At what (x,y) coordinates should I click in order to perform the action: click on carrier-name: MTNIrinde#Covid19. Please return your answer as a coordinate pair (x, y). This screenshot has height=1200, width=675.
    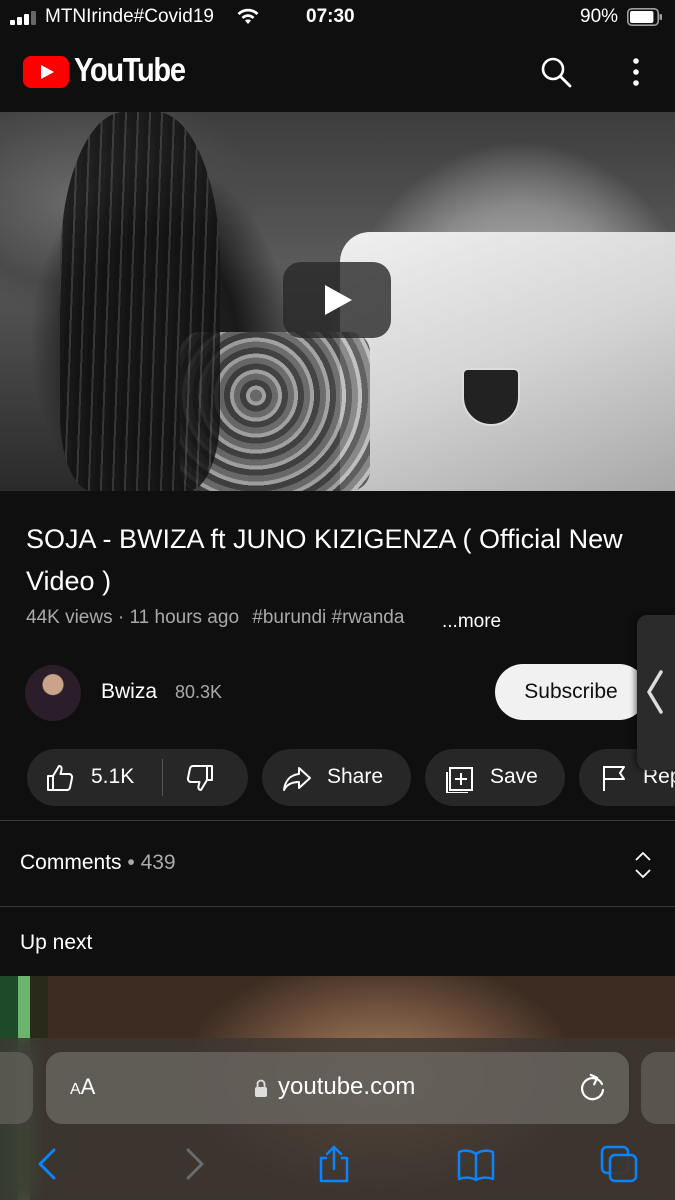
    Looking at the image, I should click on (129, 16).